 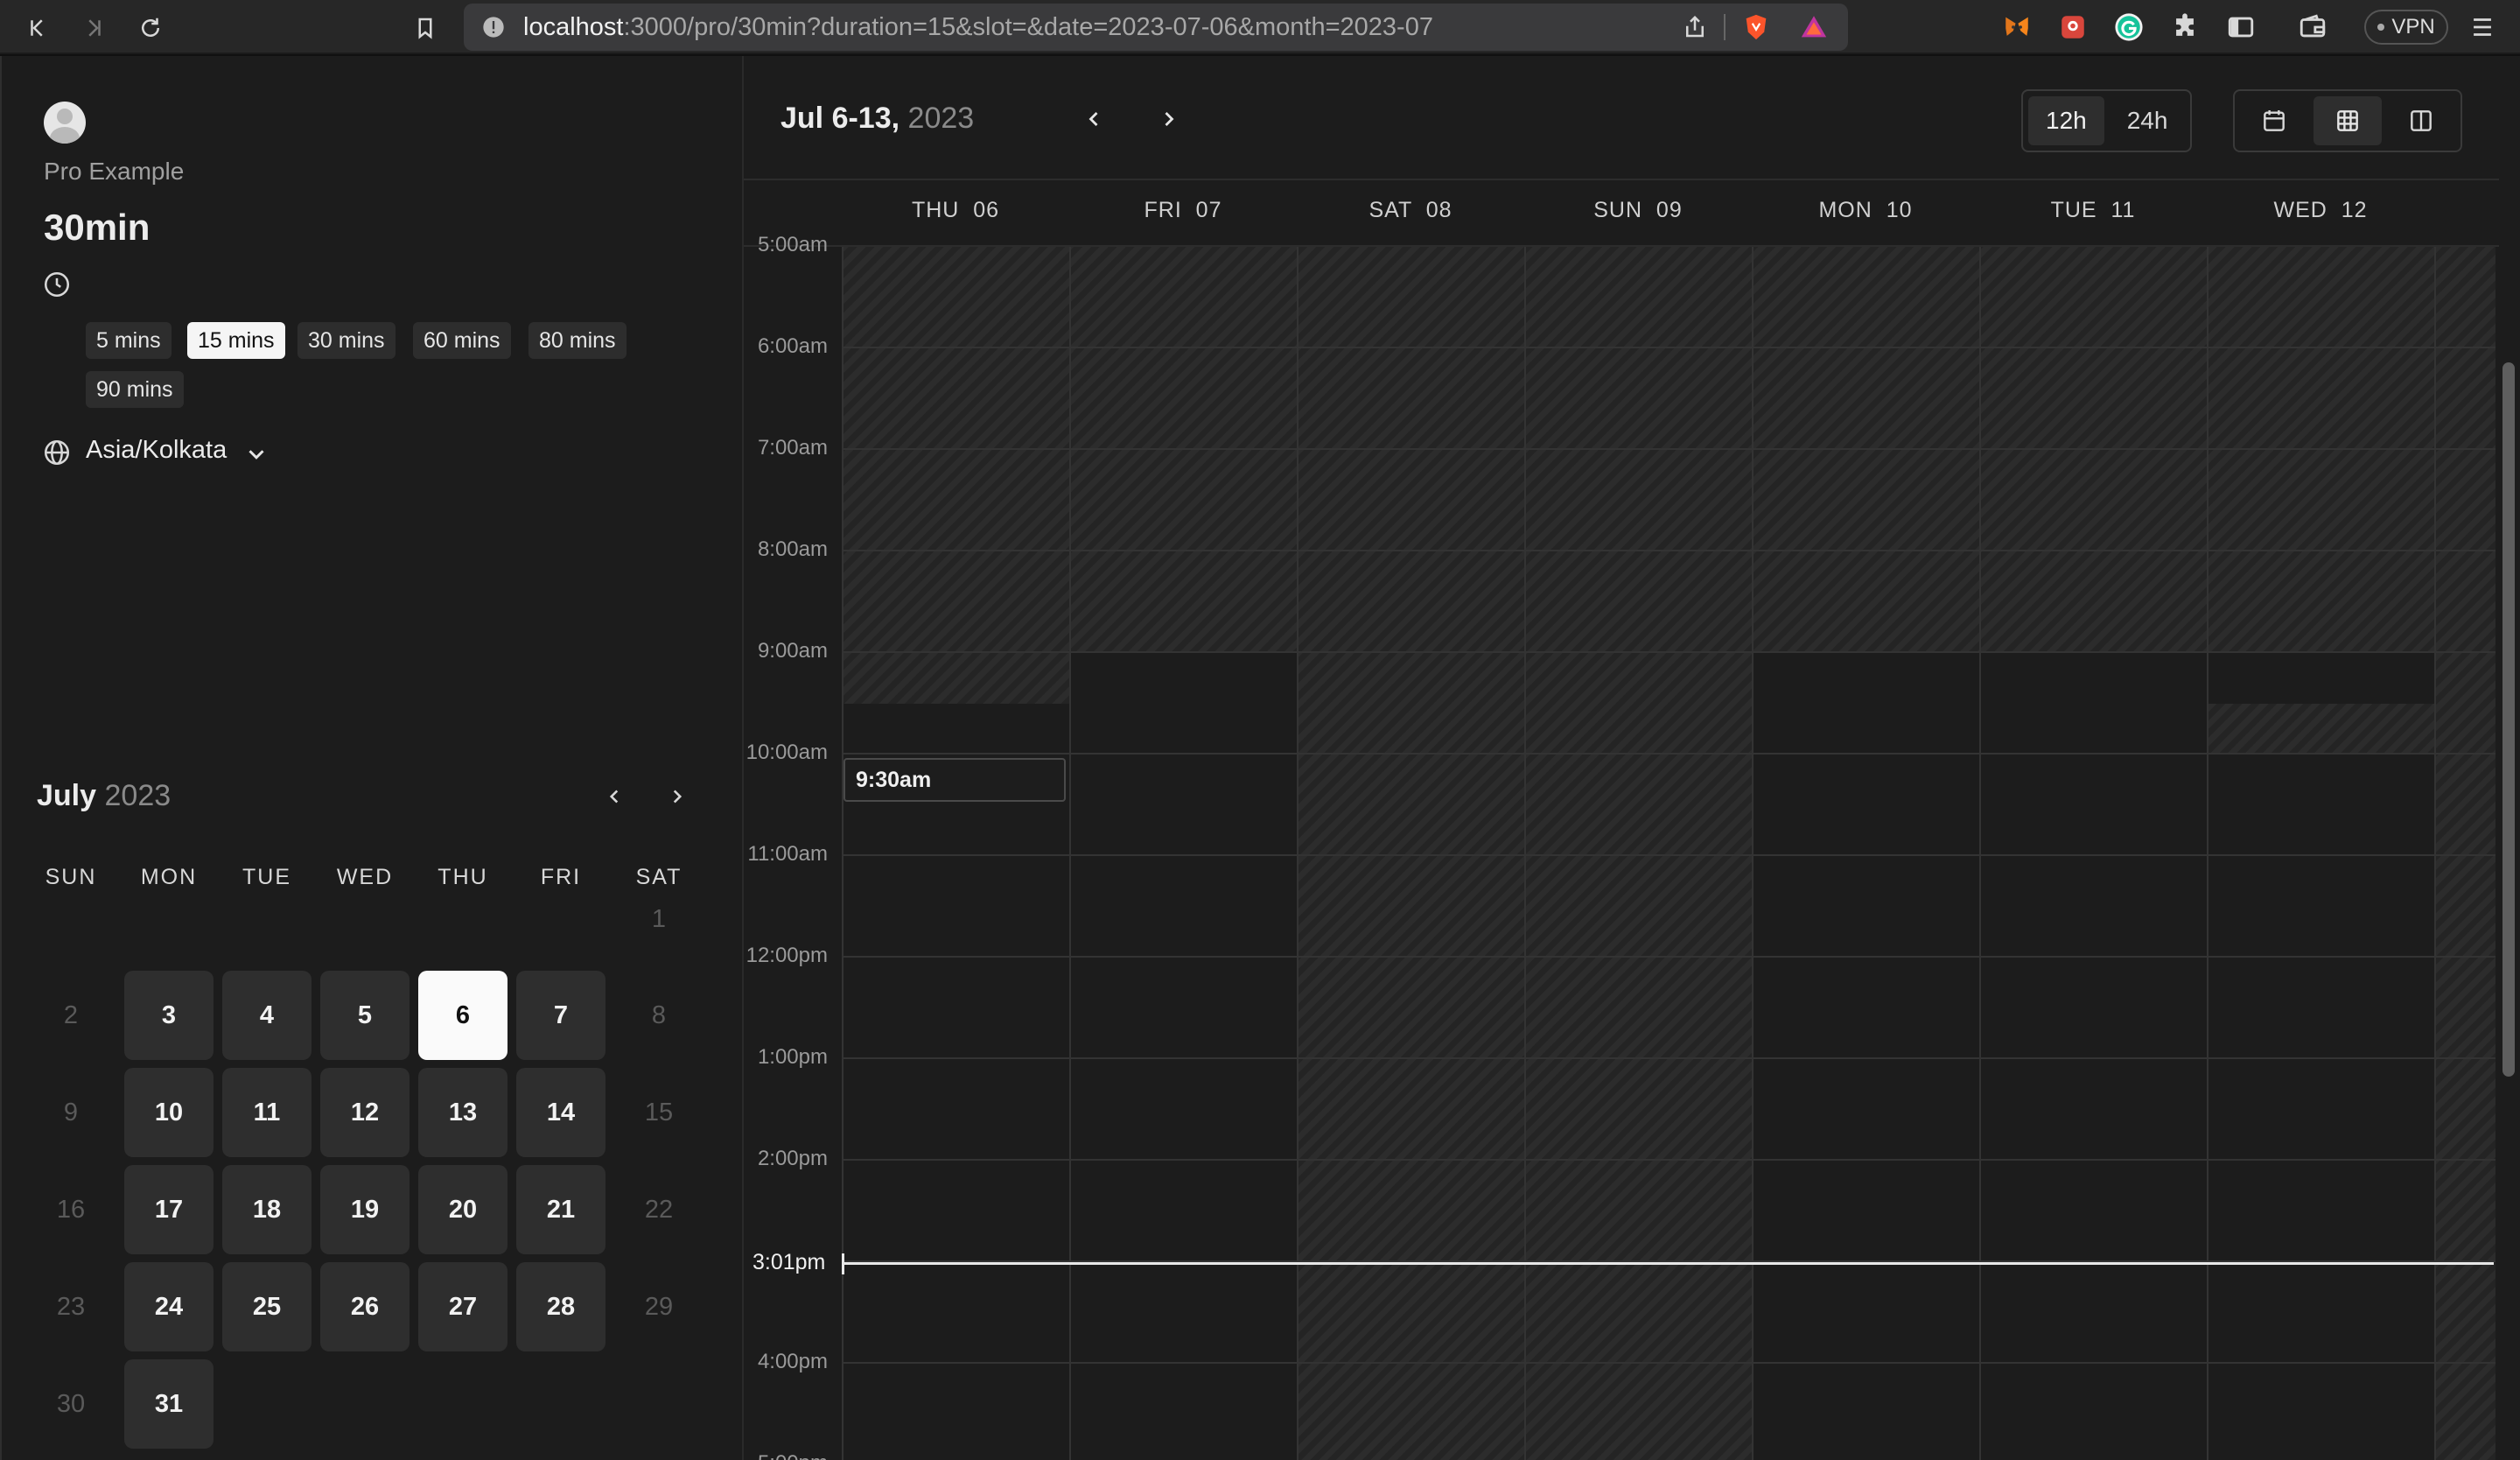 What do you see at coordinates (365, 1015) in the screenshot?
I see `calendar-day: 5` at bounding box center [365, 1015].